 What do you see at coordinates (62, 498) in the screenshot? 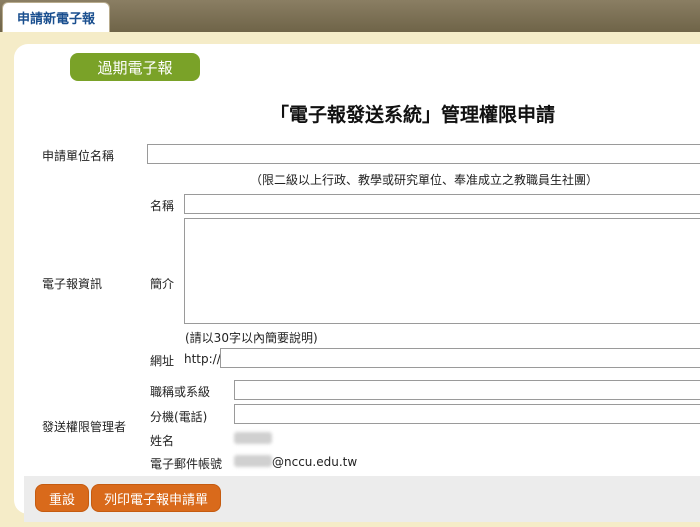
I see `reset-button: 重設` at bounding box center [62, 498].